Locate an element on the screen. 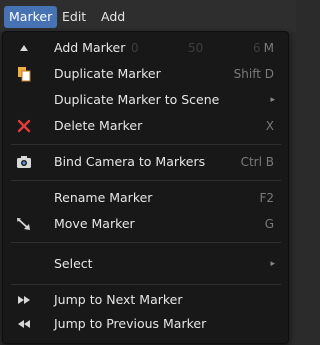  menu-item-rename-marker: Rename Marker F2 is located at coordinates (145, 198).